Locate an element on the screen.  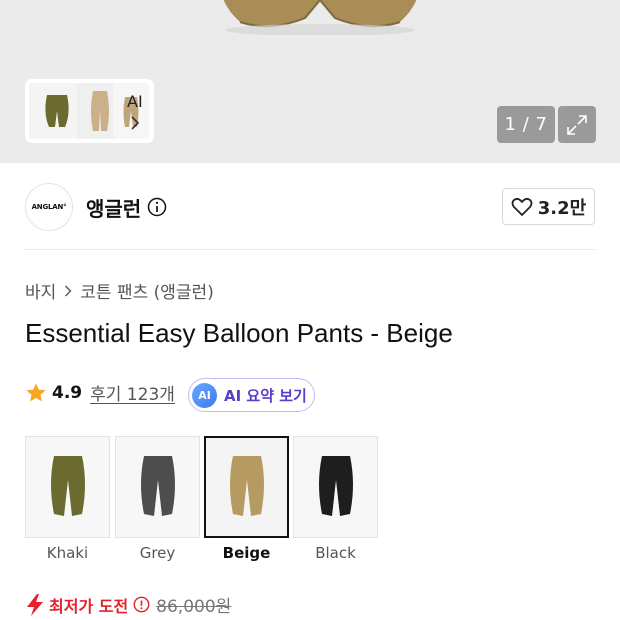
like-button: 3.2만 is located at coordinates (548, 206).